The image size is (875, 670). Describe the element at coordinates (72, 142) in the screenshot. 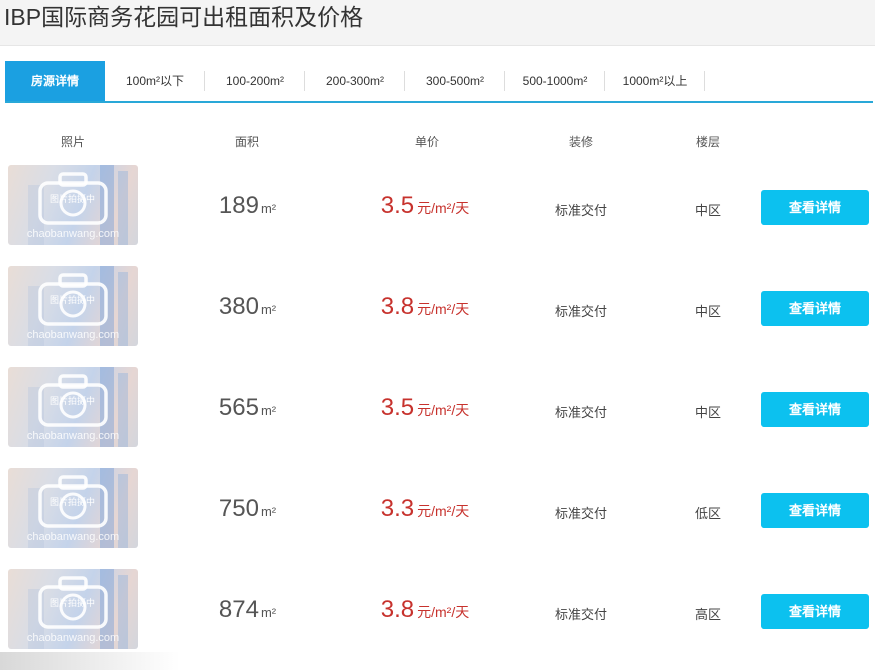

I see `column-header-photo: 照片` at that location.